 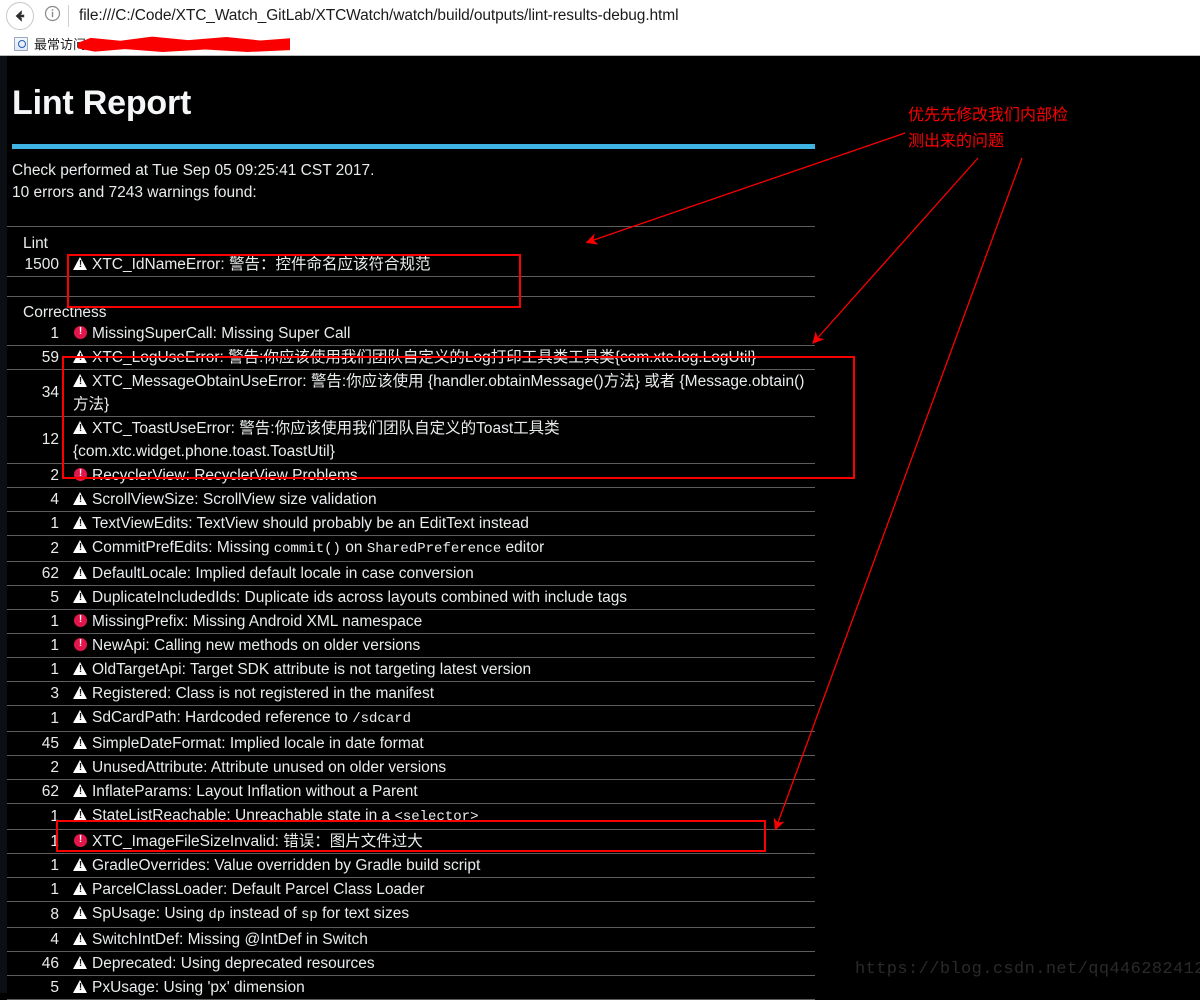 What do you see at coordinates (136, 717) in the screenshot?
I see `issue-id: SdCardPath:` at bounding box center [136, 717].